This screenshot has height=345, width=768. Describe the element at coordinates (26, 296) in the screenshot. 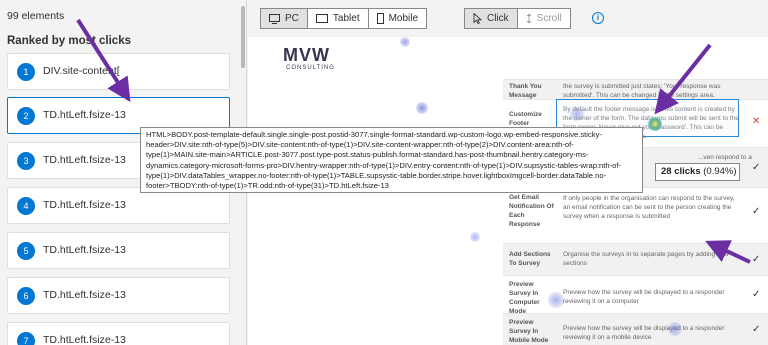

I see `rank-badge: 6` at that location.